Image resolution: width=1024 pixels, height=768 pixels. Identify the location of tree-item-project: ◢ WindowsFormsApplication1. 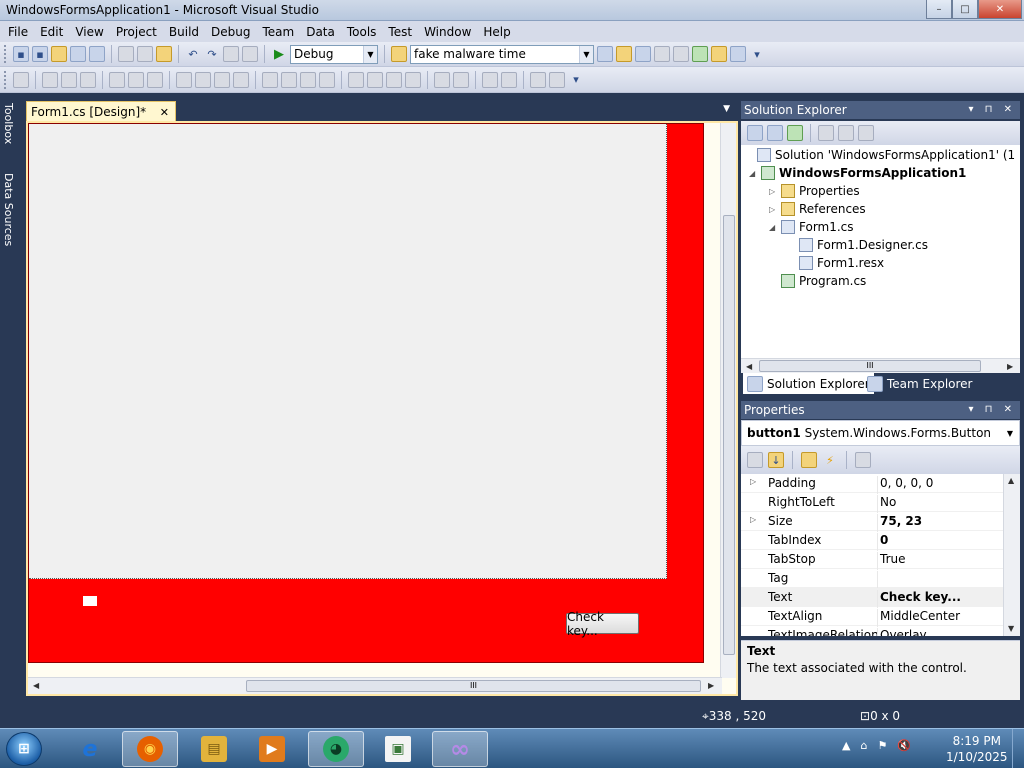
(857, 173).